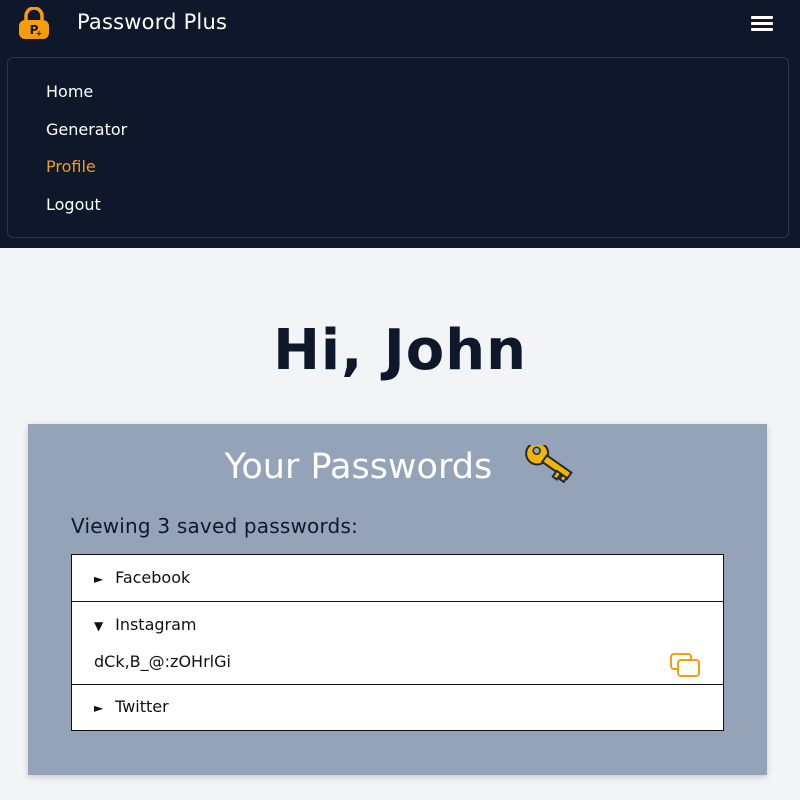  I want to click on greeting-heading: Hi, John, so click(400, 350).